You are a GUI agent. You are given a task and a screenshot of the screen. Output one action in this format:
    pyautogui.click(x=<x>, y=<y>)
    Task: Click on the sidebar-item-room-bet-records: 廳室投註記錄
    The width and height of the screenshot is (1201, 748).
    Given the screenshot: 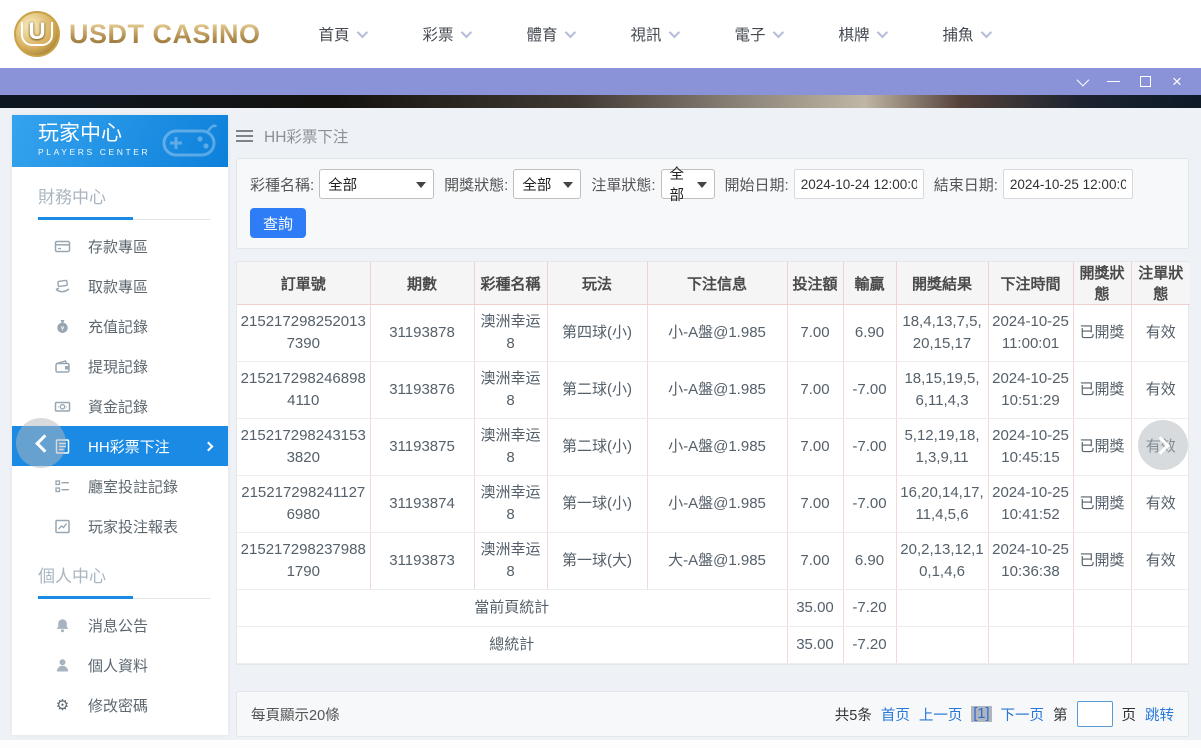 What is the action you would take?
    pyautogui.click(x=120, y=486)
    